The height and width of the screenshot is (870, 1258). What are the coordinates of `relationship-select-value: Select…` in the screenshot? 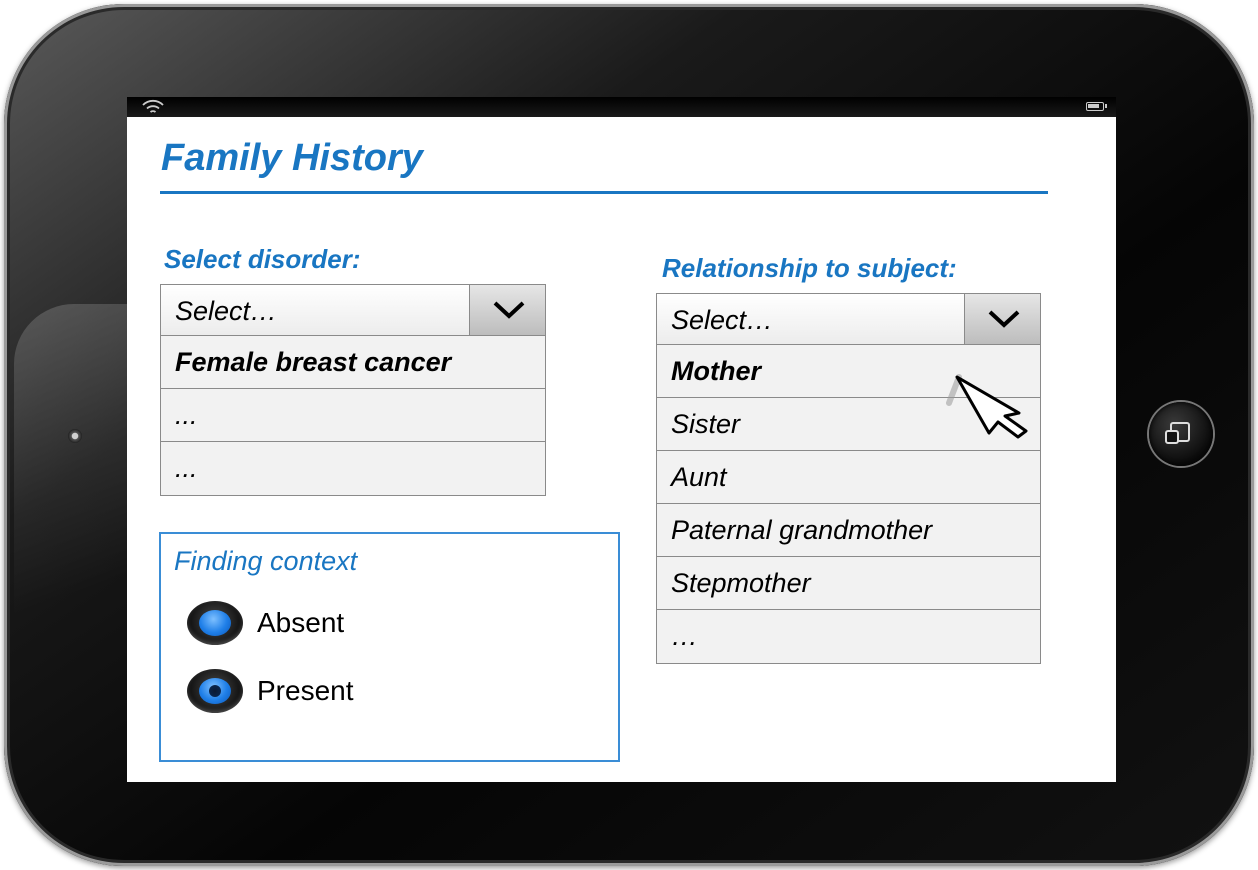 It's located at (722, 320).